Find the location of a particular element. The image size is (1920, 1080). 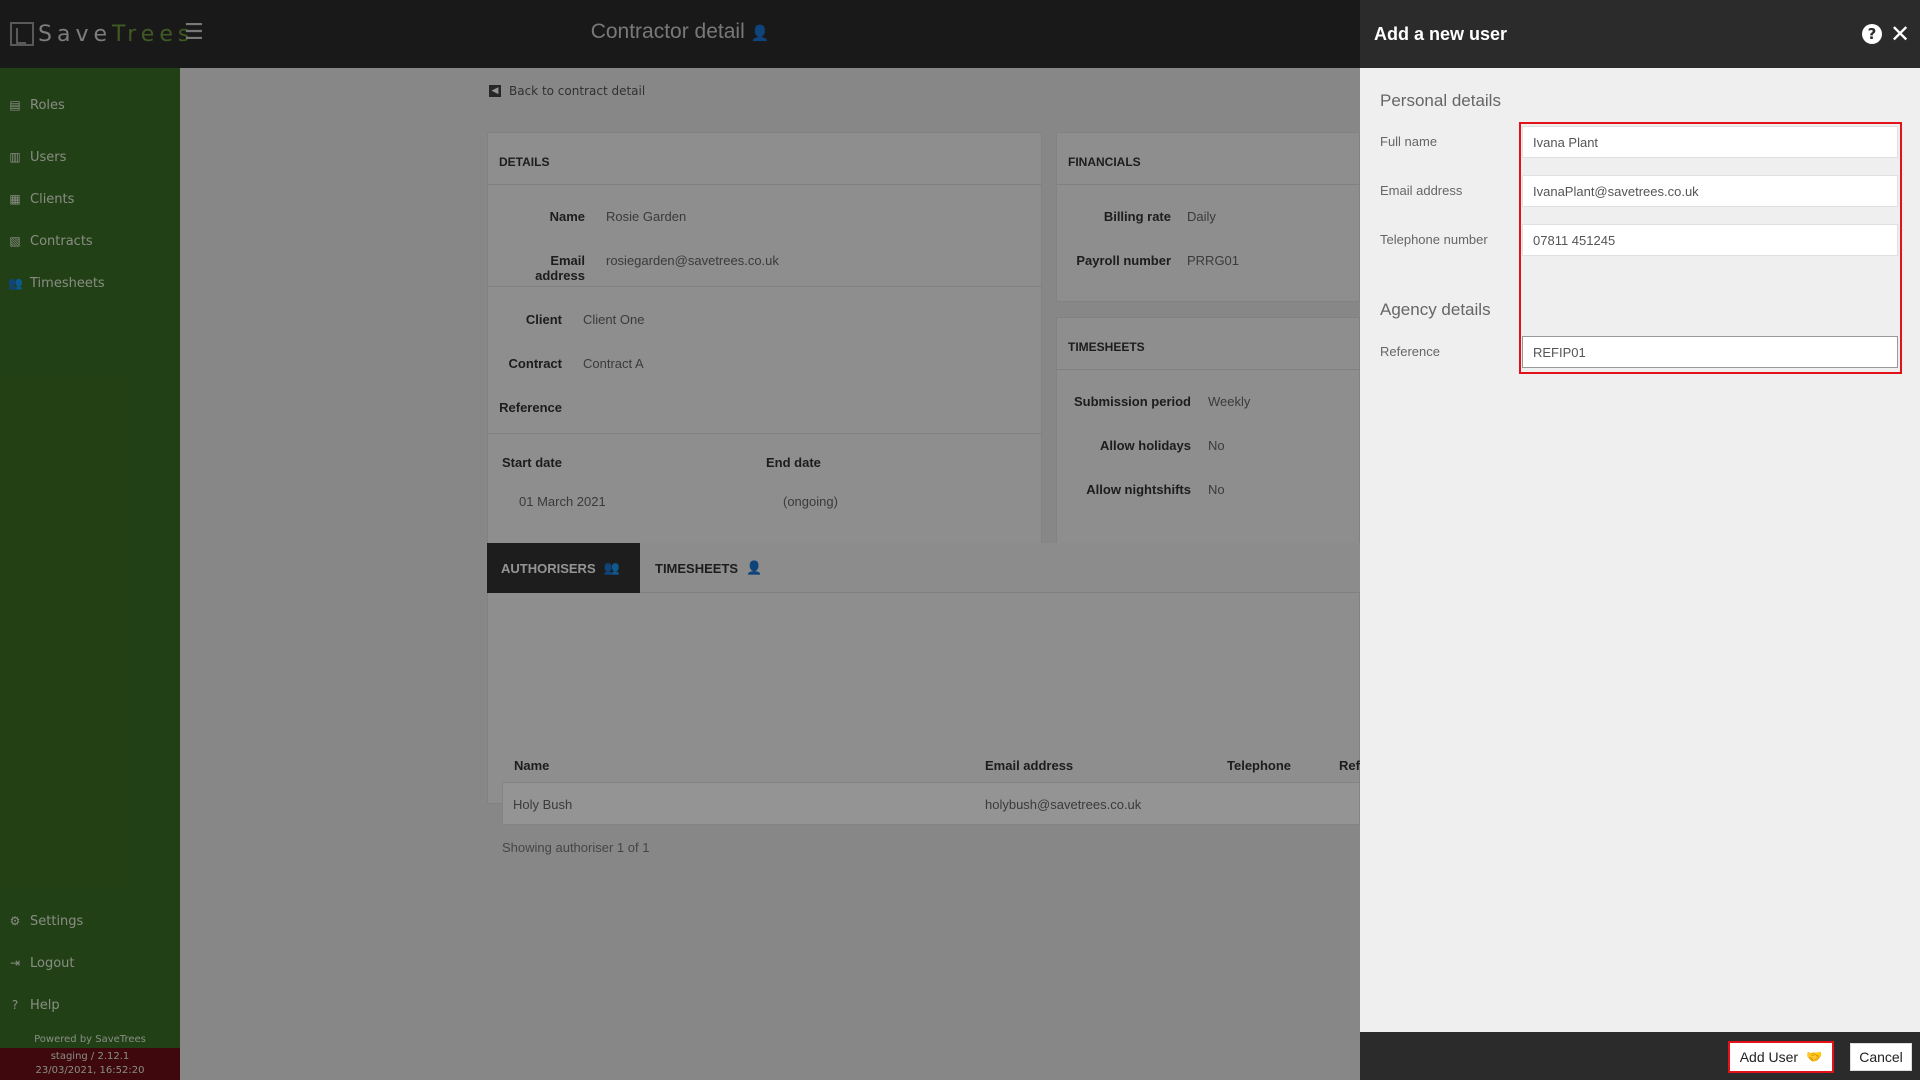

agency-details-title: Agency details is located at coordinates (1435, 309).